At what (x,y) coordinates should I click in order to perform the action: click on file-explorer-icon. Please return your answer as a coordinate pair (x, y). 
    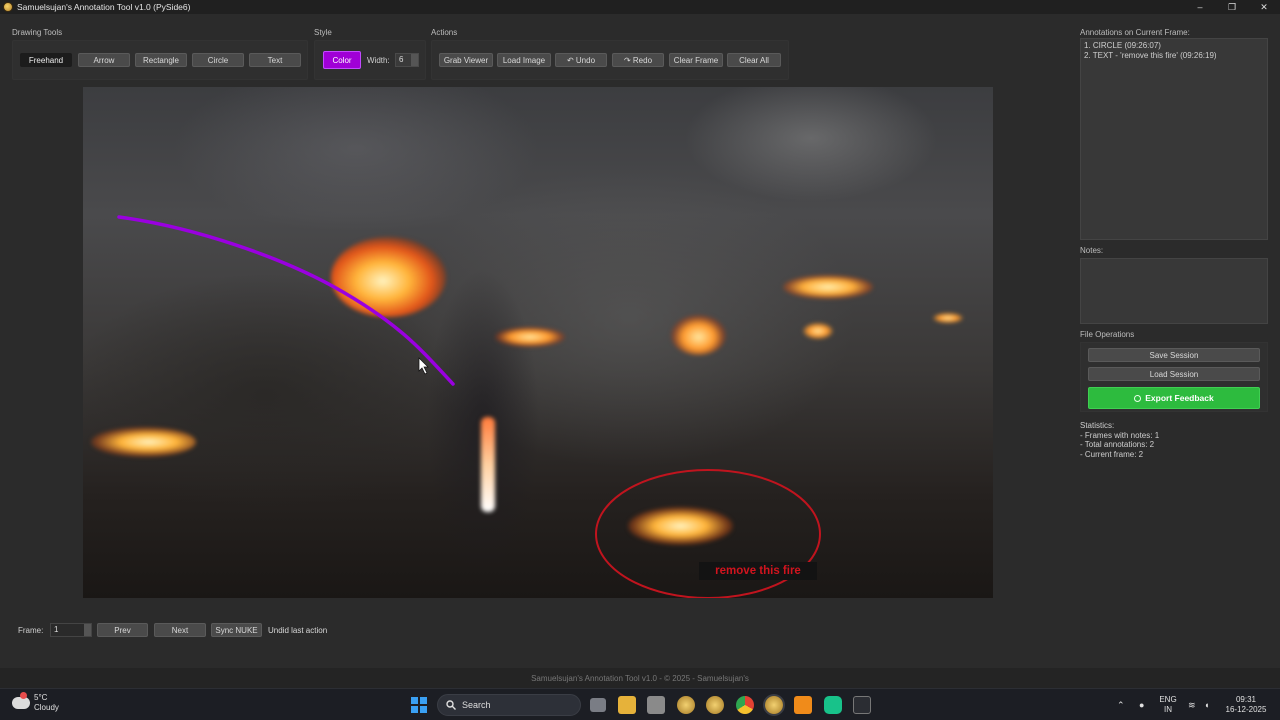
    Looking at the image, I should click on (627, 705).